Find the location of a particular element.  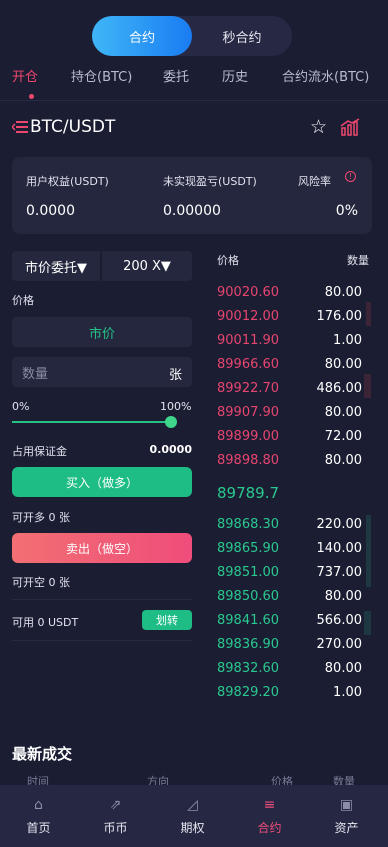

last-price: 89789.7 is located at coordinates (248, 493).